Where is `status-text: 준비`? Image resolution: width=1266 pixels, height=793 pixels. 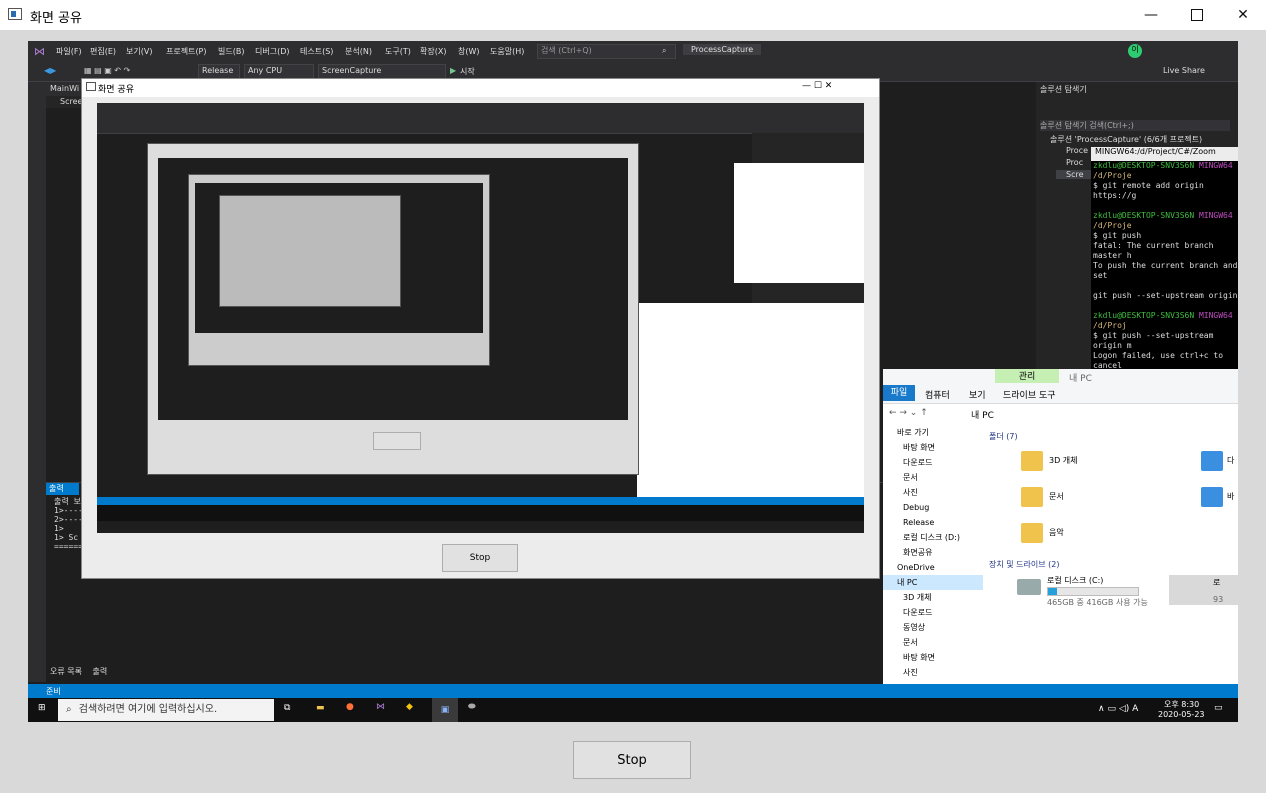 status-text: 준비 is located at coordinates (53, 691).